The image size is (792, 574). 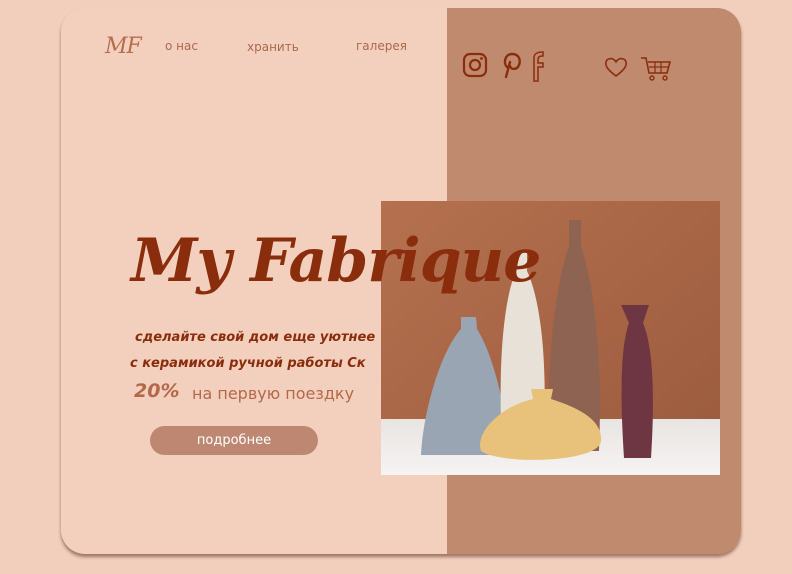 What do you see at coordinates (616, 67) in the screenshot?
I see `heart-icon` at bounding box center [616, 67].